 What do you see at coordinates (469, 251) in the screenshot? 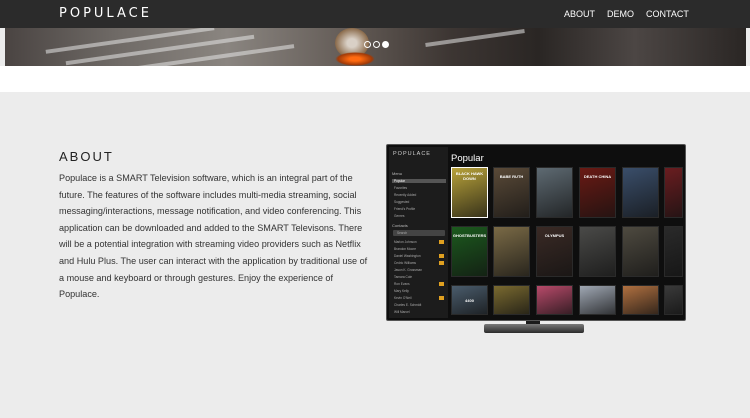
I see `movie-poster: GHOSTBUSTERS` at bounding box center [469, 251].